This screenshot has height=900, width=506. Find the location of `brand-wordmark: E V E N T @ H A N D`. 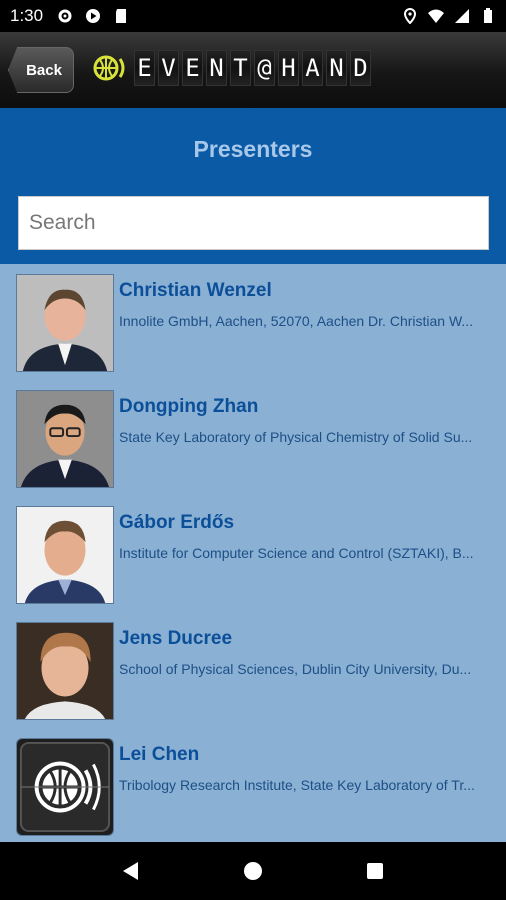

brand-wordmark: E V E N T @ H A N D is located at coordinates (252, 68).